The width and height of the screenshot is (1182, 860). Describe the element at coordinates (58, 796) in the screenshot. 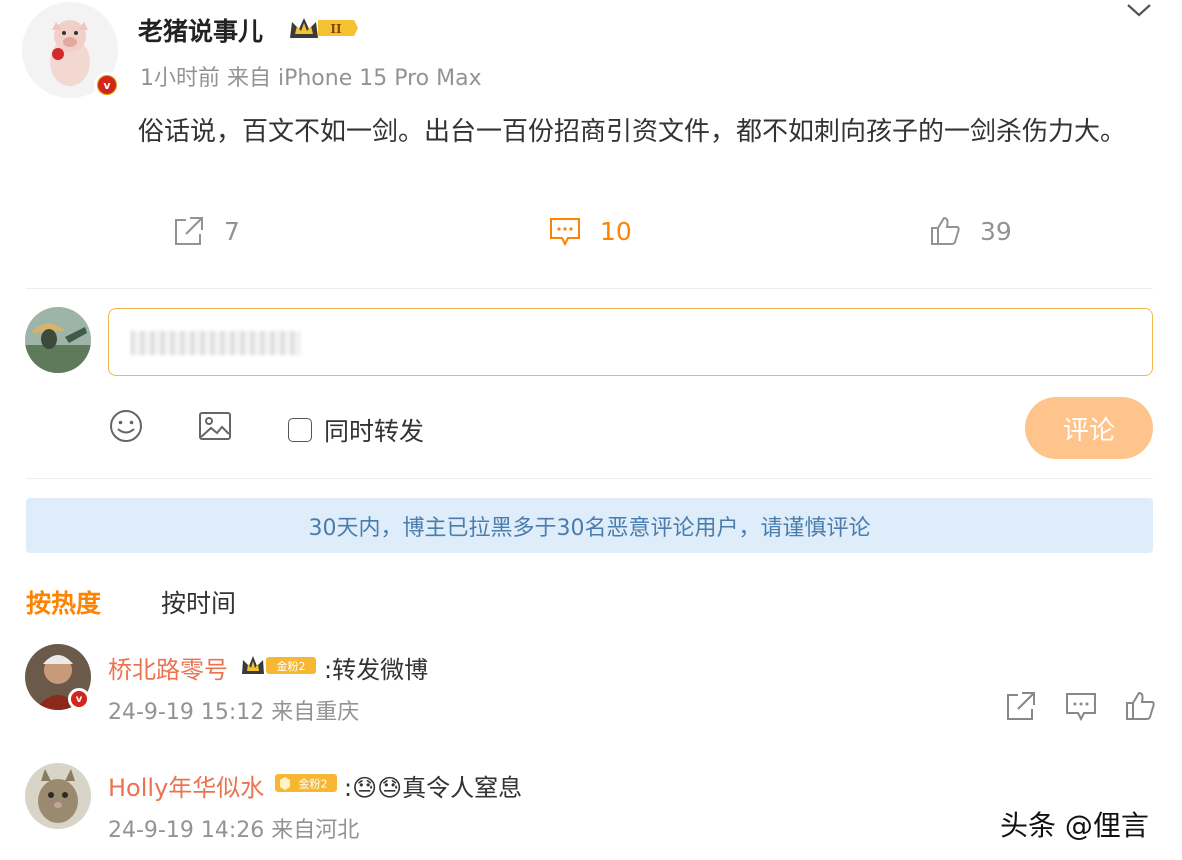

I see `commenter-avatar` at that location.